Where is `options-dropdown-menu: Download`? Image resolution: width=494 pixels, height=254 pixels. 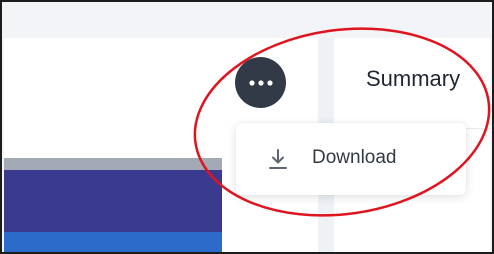
options-dropdown-menu: Download is located at coordinates (351, 159).